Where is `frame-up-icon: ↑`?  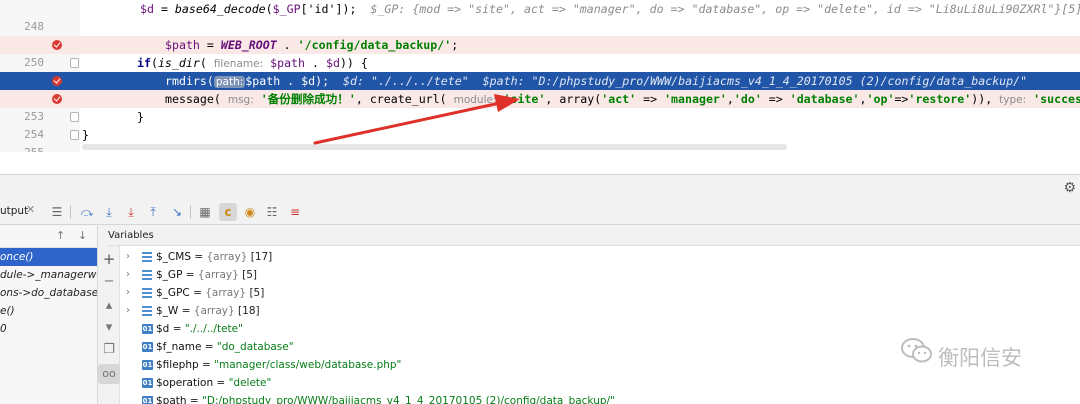 frame-up-icon: ↑ is located at coordinates (60, 235).